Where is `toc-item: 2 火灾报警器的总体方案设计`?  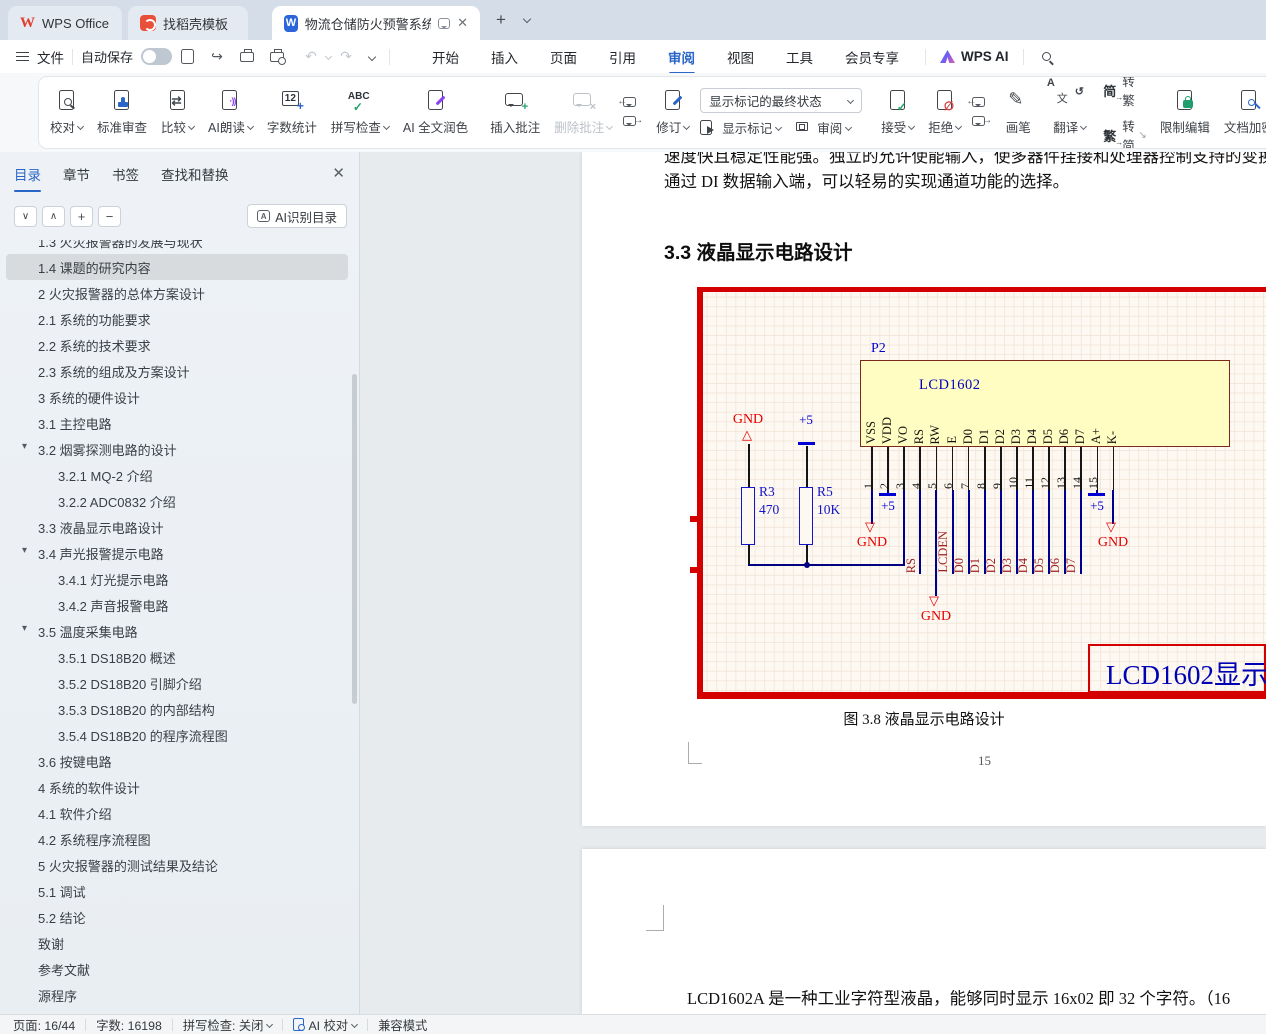 toc-item: 2 火灾报警器的总体方案设计 is located at coordinates (177, 293).